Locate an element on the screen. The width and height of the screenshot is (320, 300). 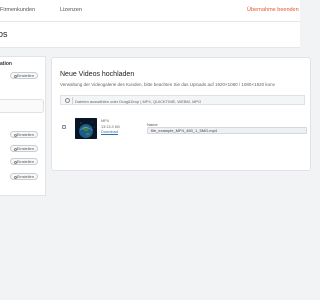
earth-image-icon is located at coordinates (86, 128).